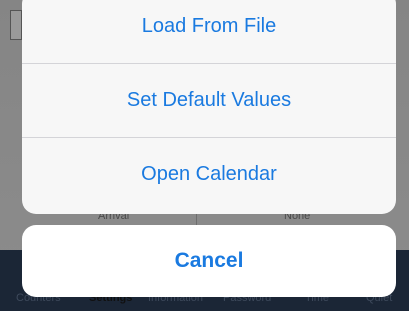  What do you see at coordinates (16, 25) in the screenshot?
I see `background-text-box` at bounding box center [16, 25].